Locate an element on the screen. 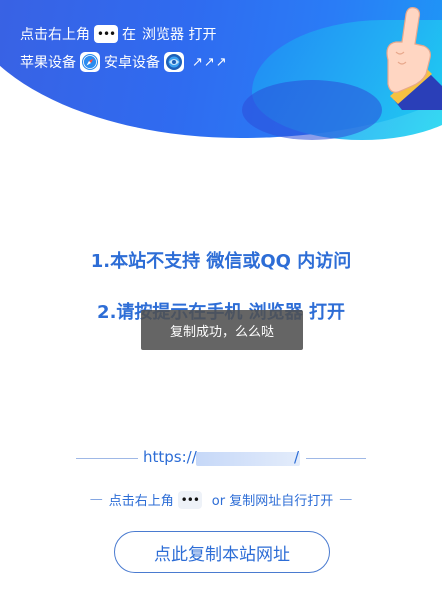 The height and width of the screenshot is (612, 442). copy-url-button: 点此复制本站网址 is located at coordinates (222, 552).